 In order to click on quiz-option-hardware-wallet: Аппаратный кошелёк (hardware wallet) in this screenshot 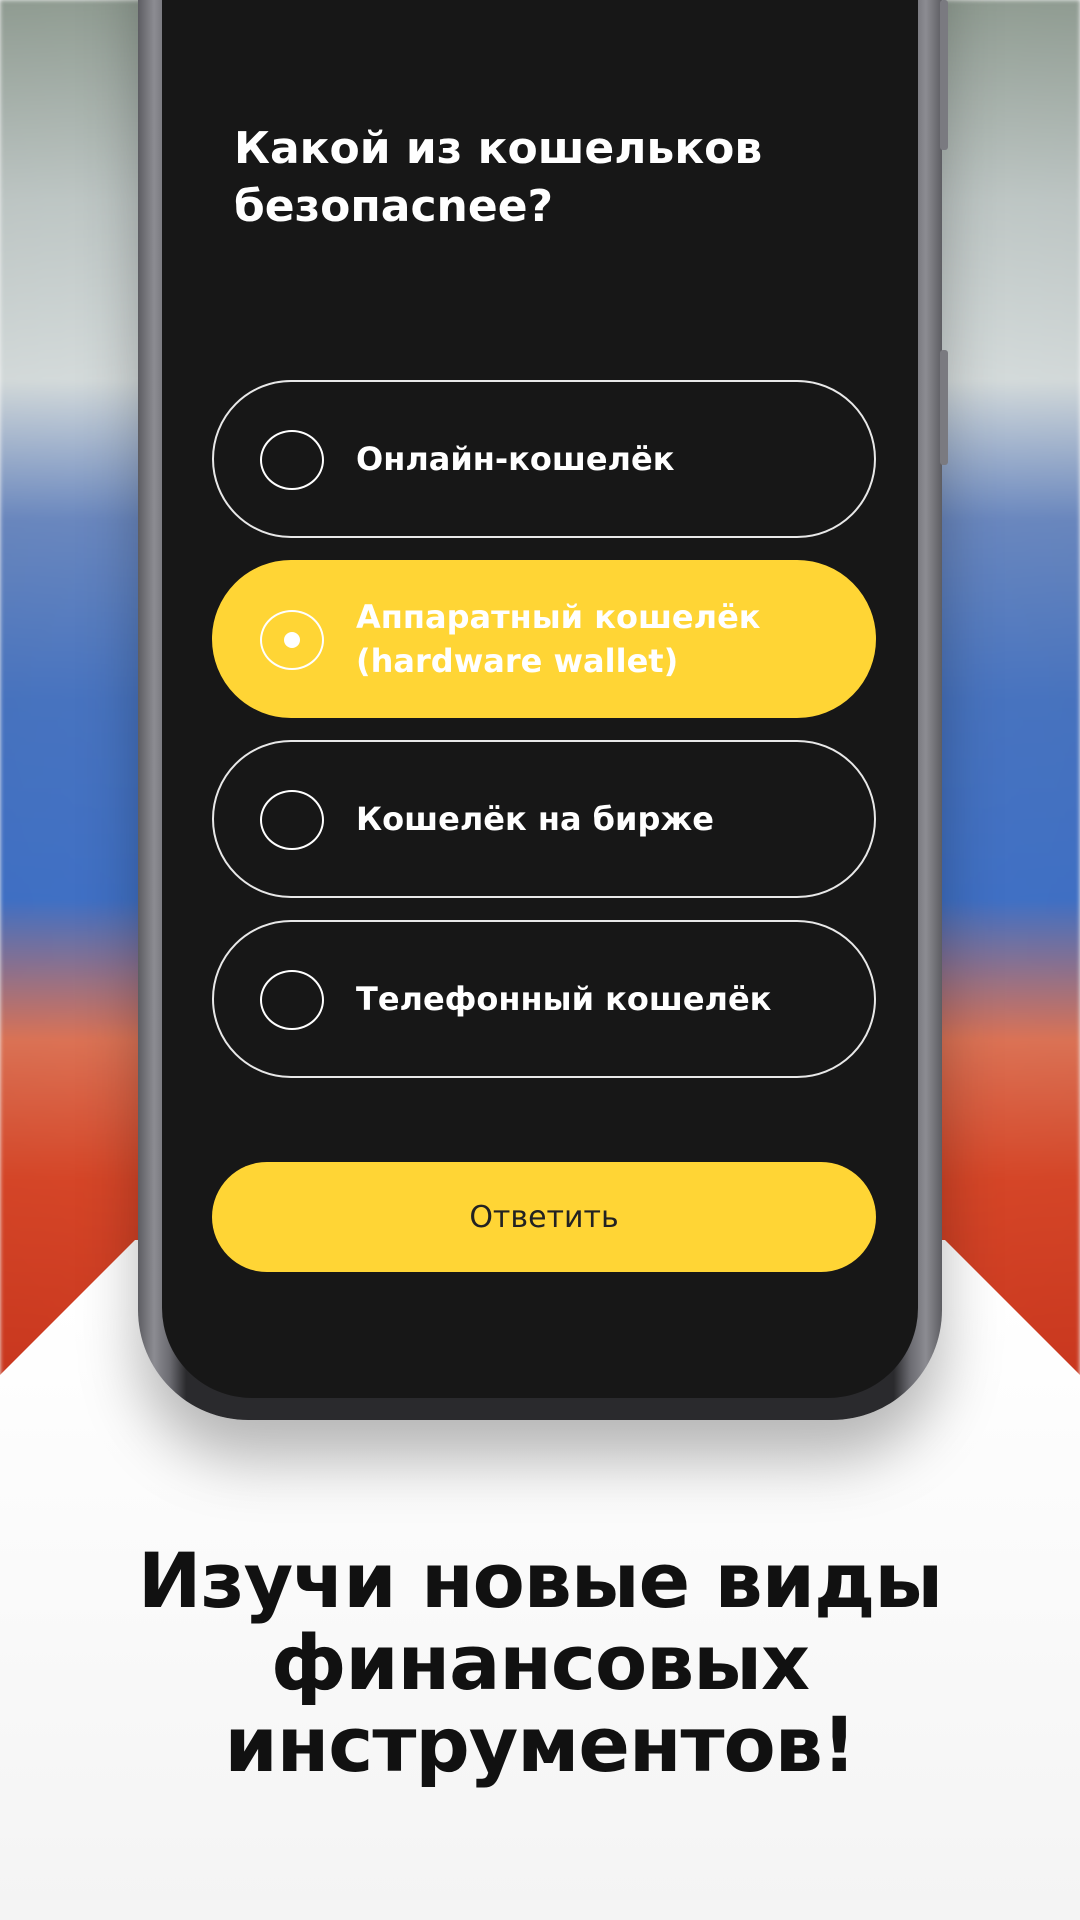, I will do `click(544, 639)`.